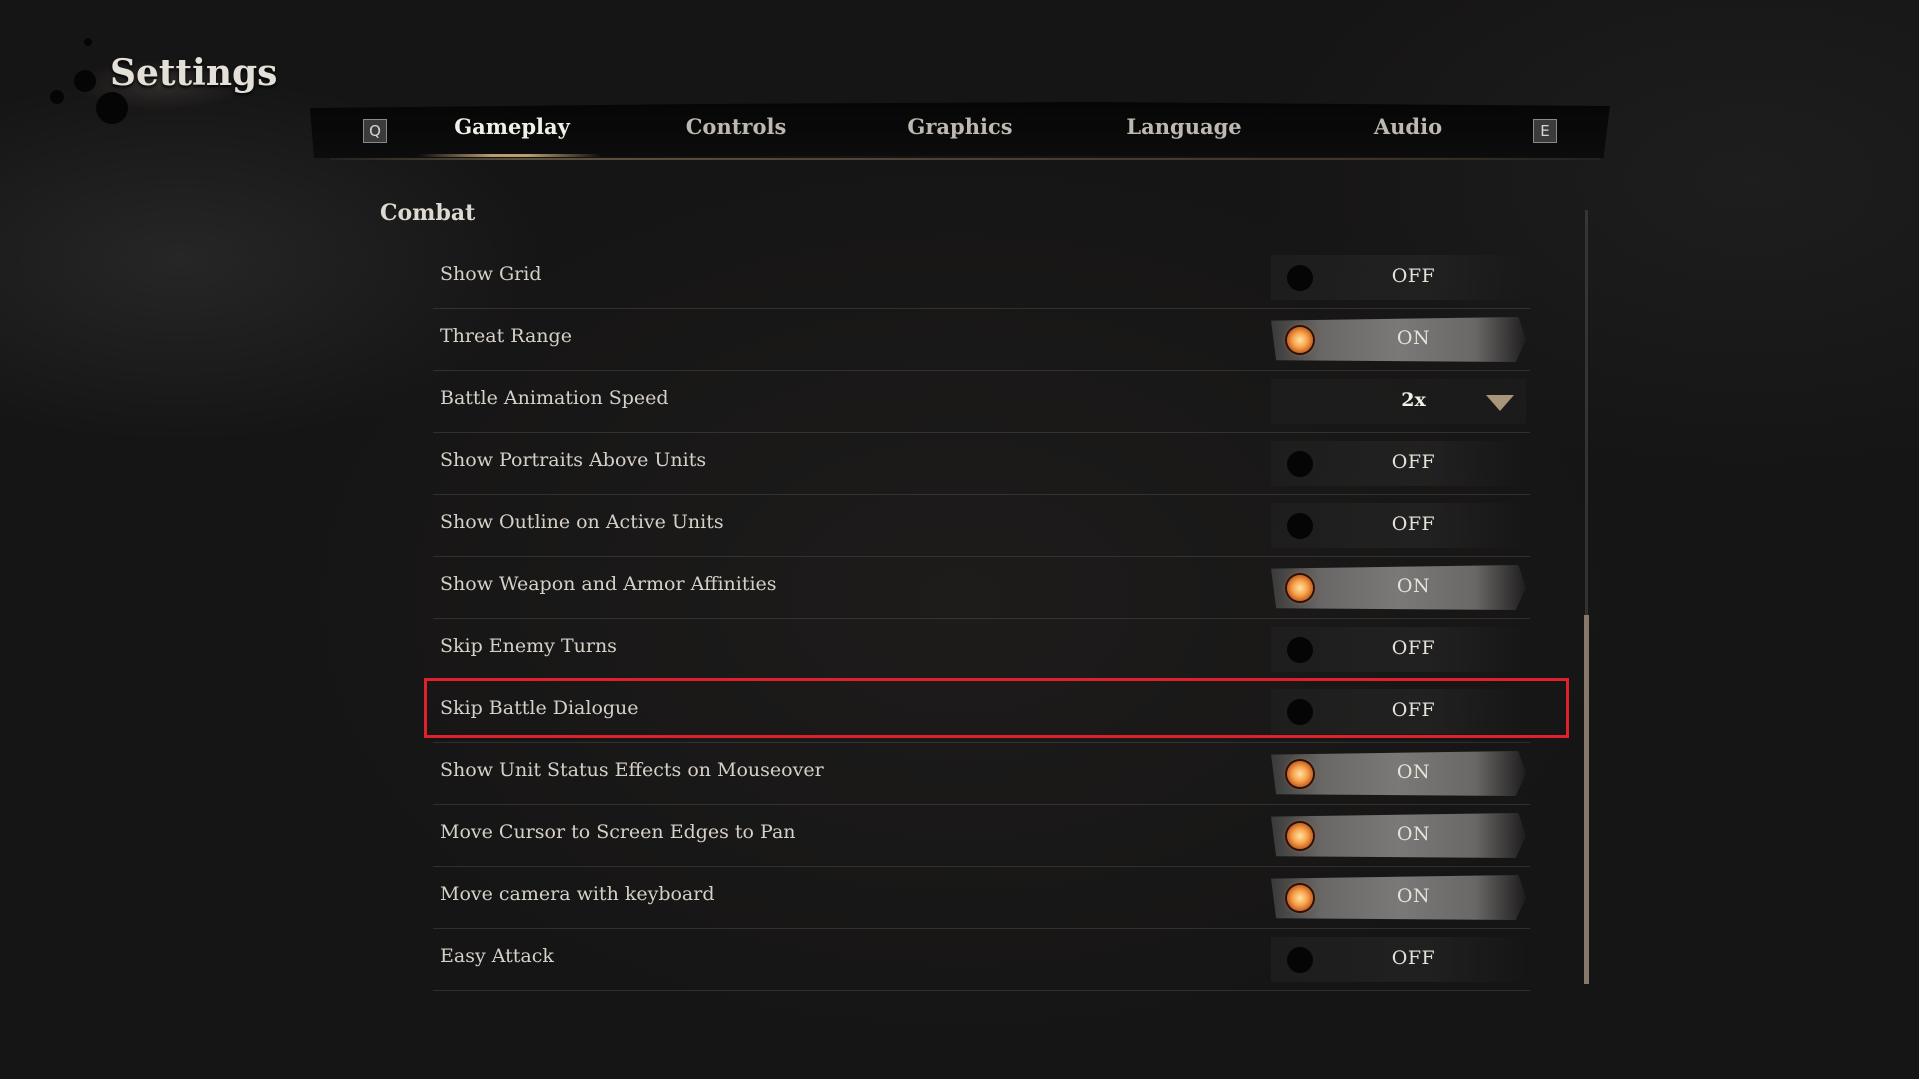  I want to click on toggle-show-affinities: ON, so click(1398, 587).